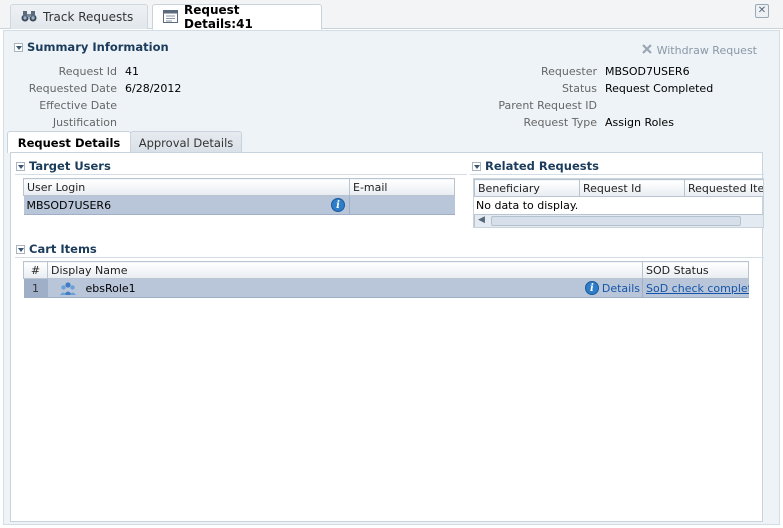 The width and height of the screenshot is (783, 528). What do you see at coordinates (35, 288) in the screenshot?
I see `row-index: 1` at bounding box center [35, 288].